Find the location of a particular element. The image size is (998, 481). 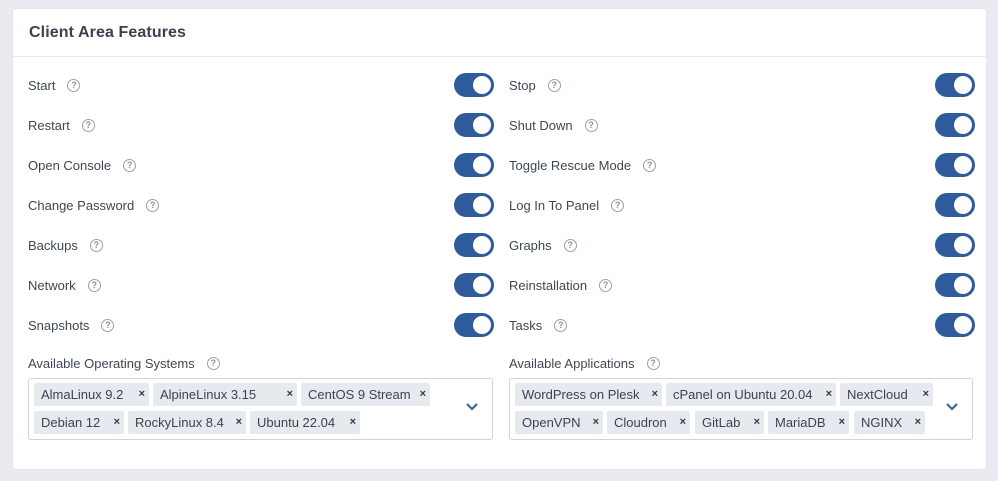

stop-toggle is located at coordinates (955, 85).